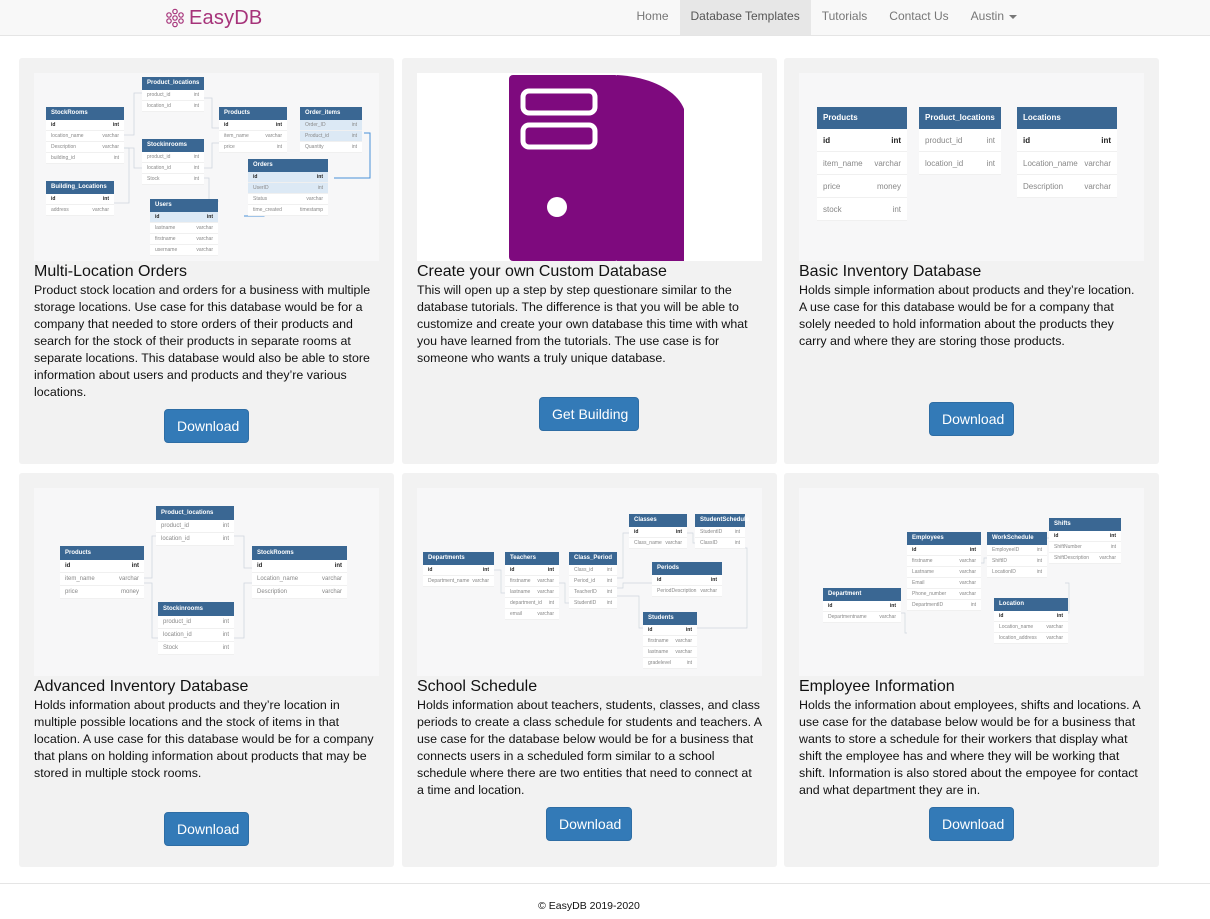  What do you see at coordinates (929, 594) in the screenshot?
I see `column-name: Phone_number` at bounding box center [929, 594].